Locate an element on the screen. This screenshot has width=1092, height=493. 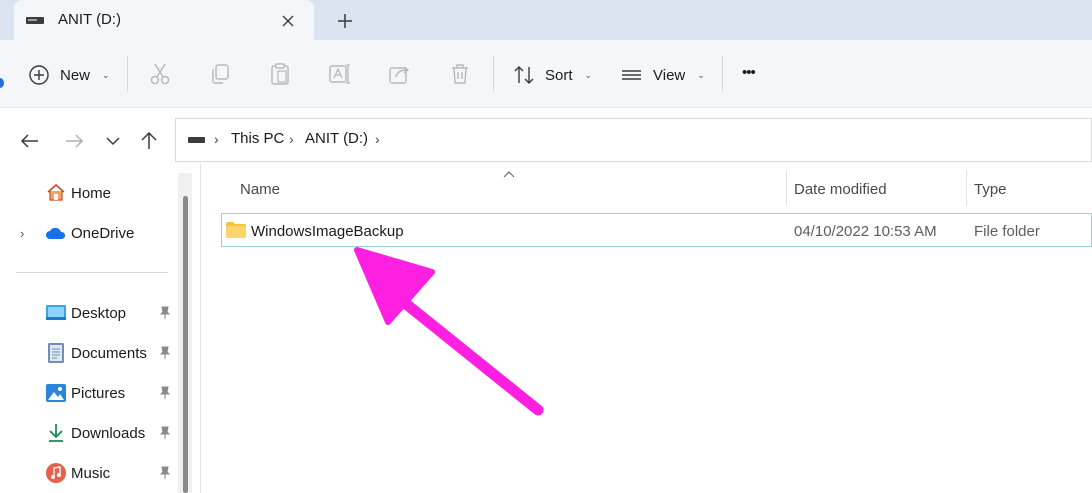
sidebar-item-documents: Documents is located at coordinates (109, 353).